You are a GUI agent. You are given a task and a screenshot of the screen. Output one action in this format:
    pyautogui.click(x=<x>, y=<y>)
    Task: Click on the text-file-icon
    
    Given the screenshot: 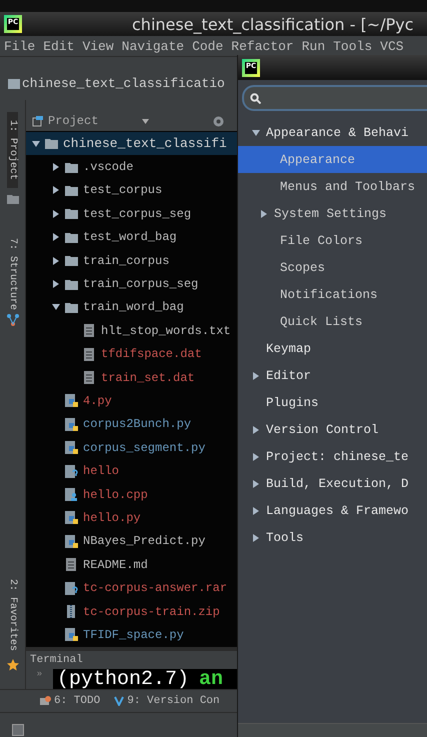 What is the action you would take?
    pyautogui.click(x=89, y=354)
    